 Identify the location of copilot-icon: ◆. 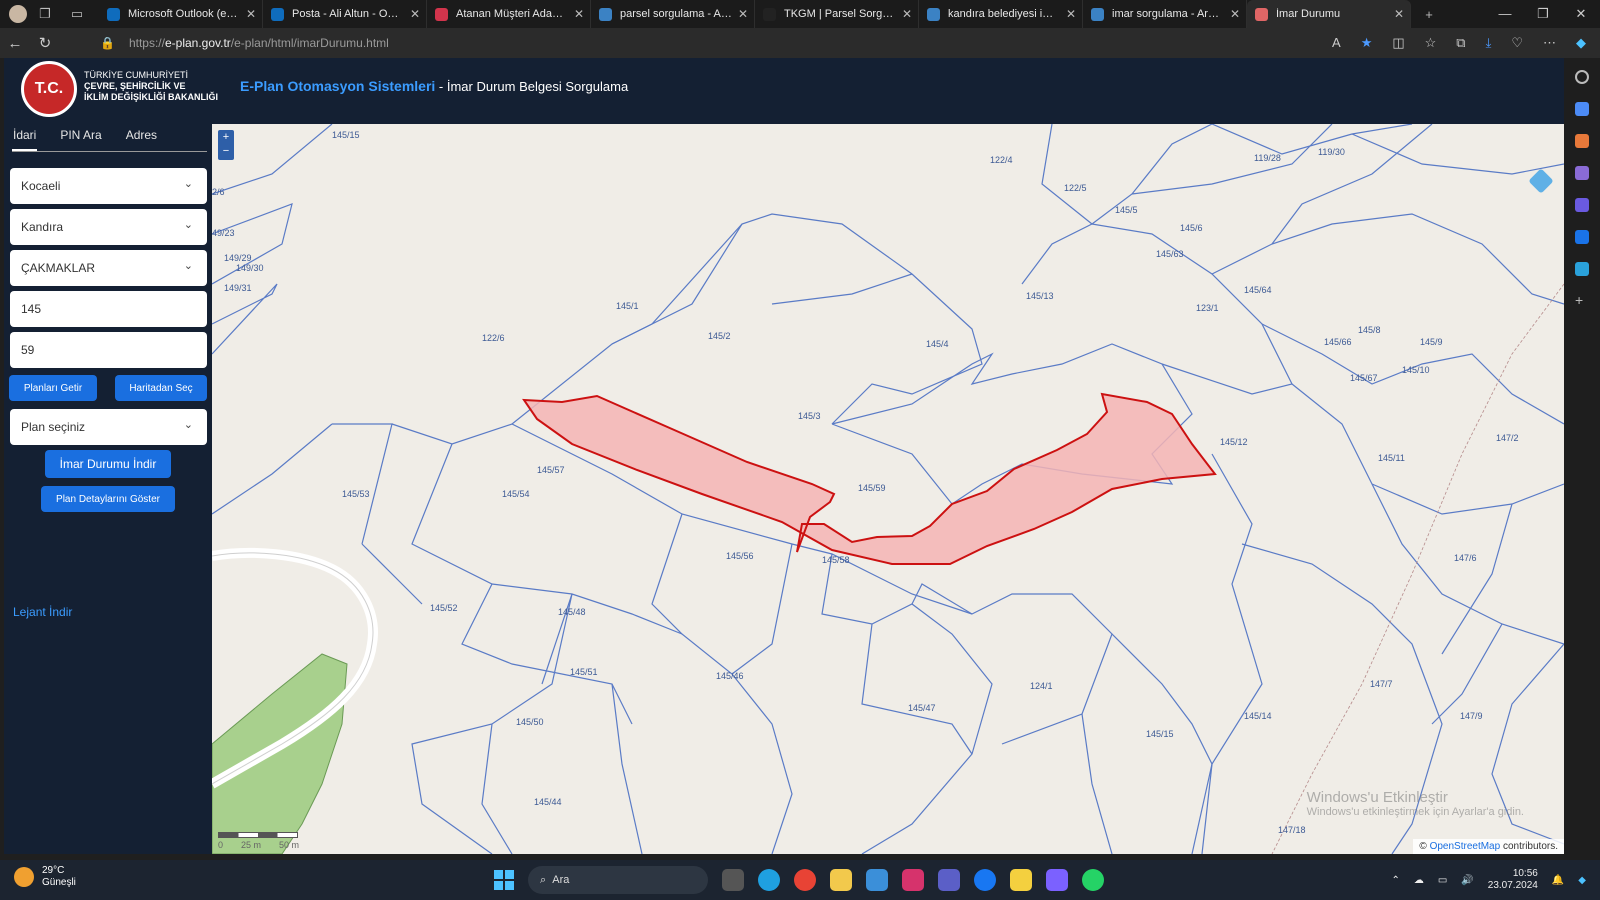
(1581, 43).